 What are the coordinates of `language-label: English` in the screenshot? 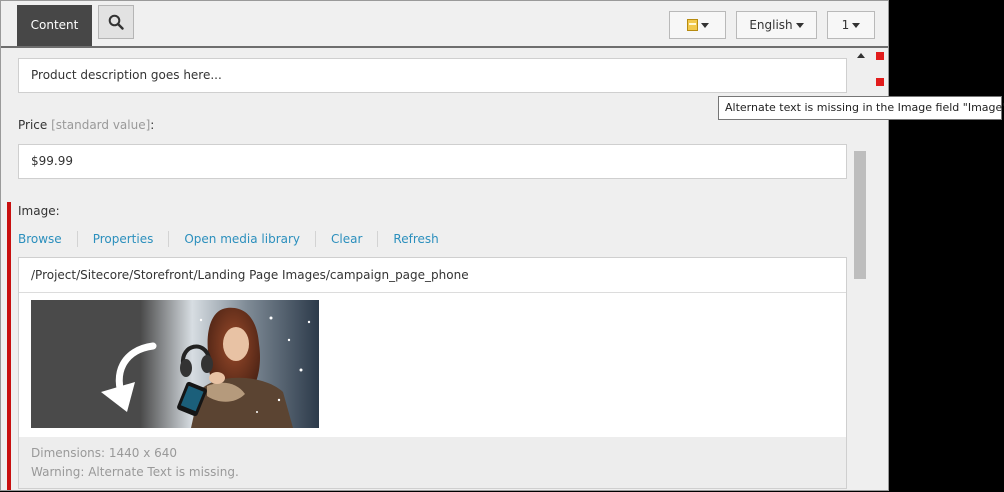 It's located at (771, 25).